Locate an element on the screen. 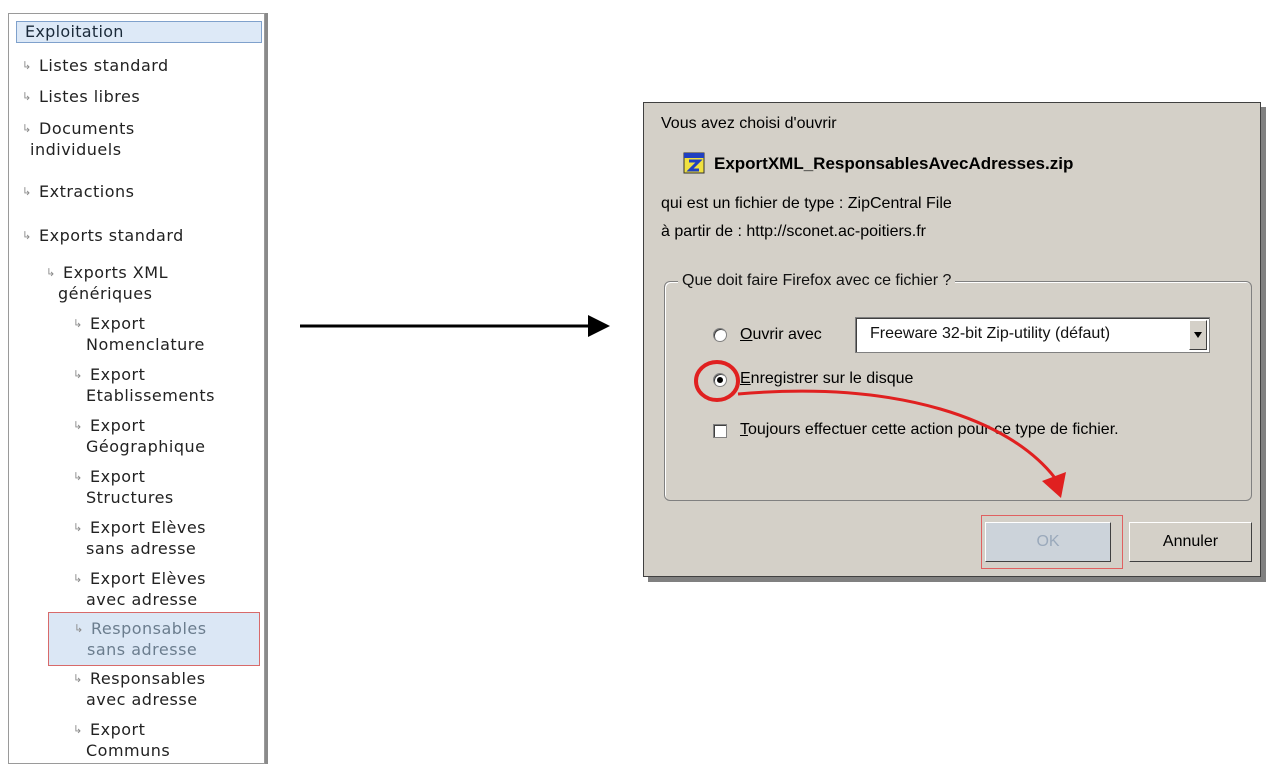  dialog-intro: Vous avez choisi d'ouvrir is located at coordinates (749, 123).